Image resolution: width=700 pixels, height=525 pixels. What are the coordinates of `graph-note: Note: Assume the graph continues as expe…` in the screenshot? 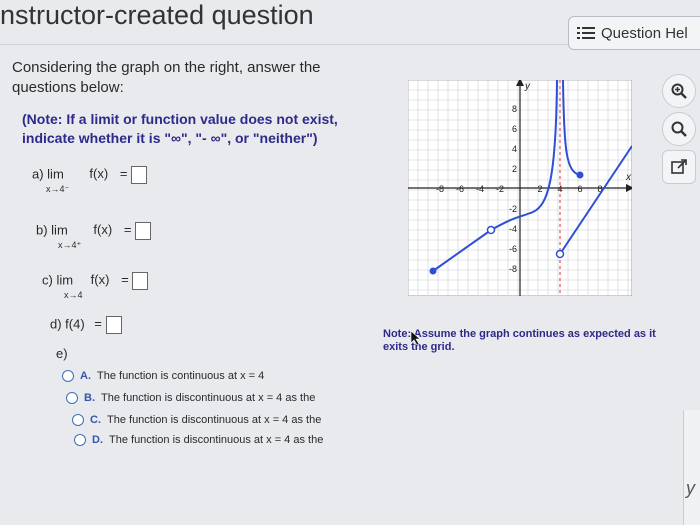 It's located at (519, 340).